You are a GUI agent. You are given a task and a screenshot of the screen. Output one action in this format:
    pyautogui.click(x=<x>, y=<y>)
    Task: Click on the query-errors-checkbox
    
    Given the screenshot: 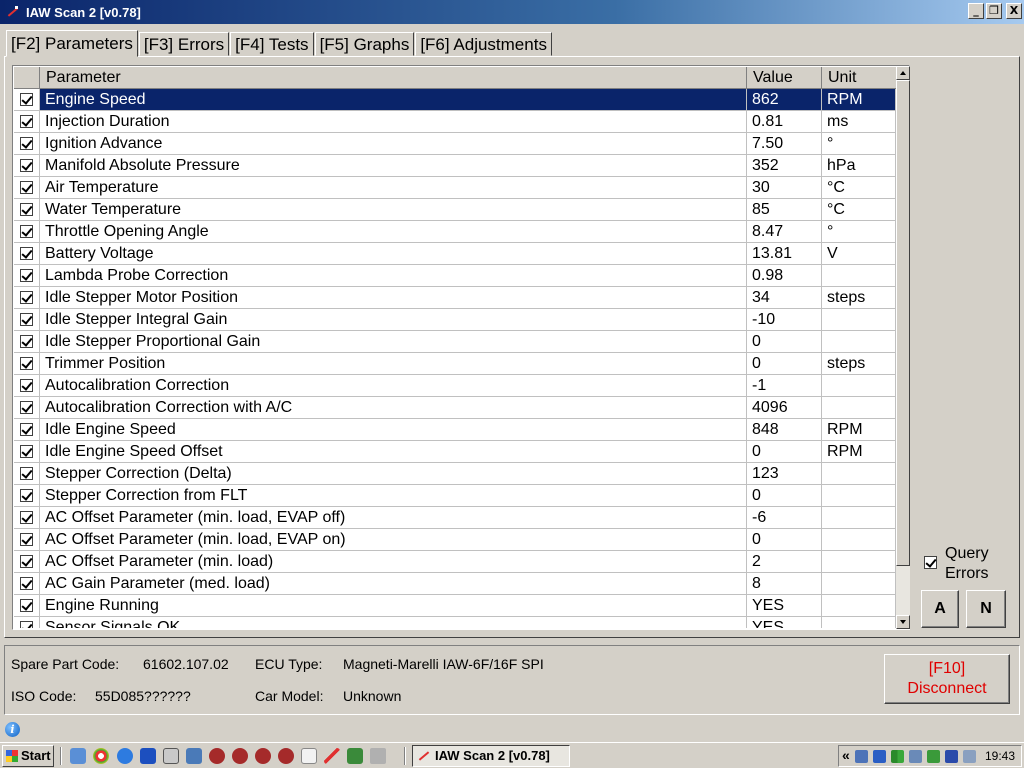 What is the action you would take?
    pyautogui.click(x=930, y=562)
    